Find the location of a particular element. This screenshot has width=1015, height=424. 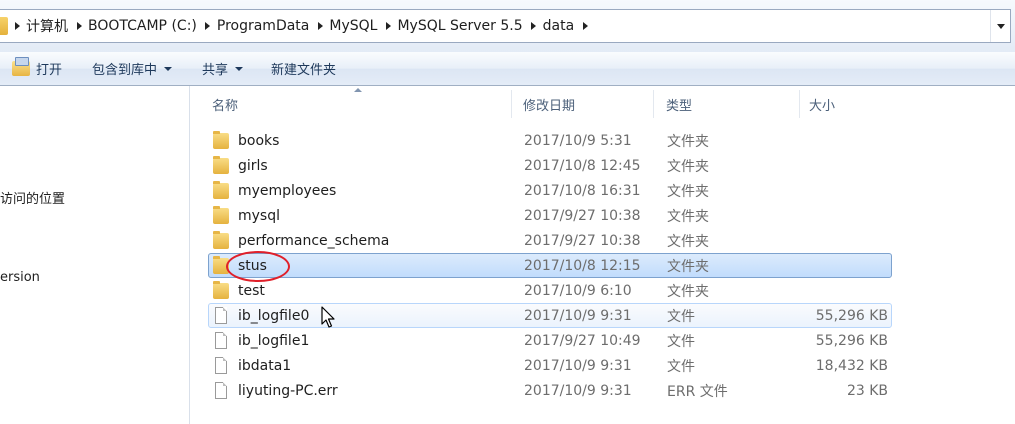

open-label: 打开 is located at coordinates (49, 70).